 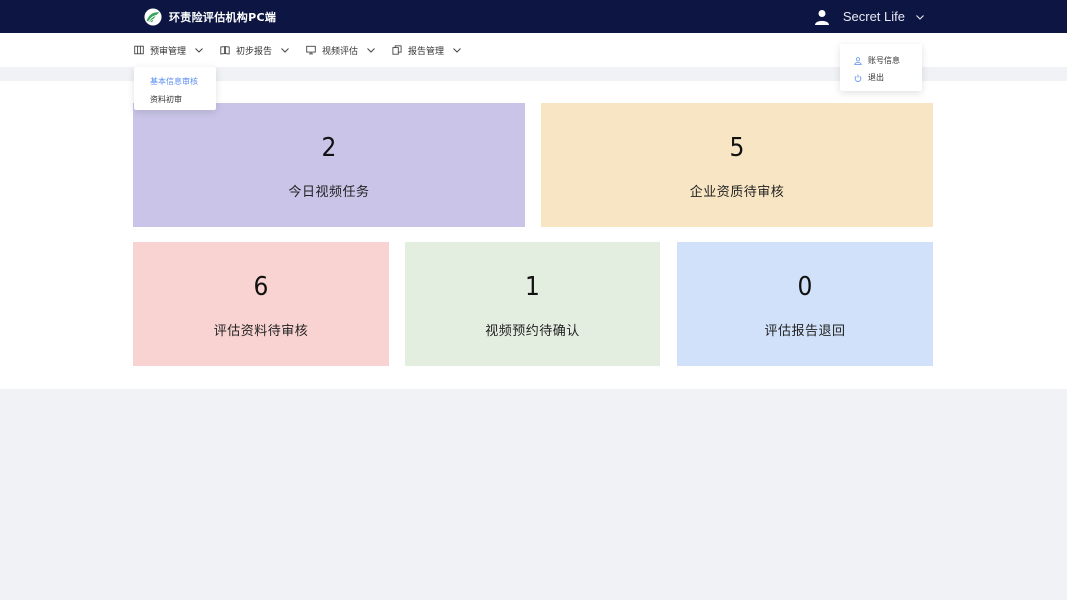 What do you see at coordinates (223, 17) in the screenshot?
I see `app-title: 环责险评估机构PC端` at bounding box center [223, 17].